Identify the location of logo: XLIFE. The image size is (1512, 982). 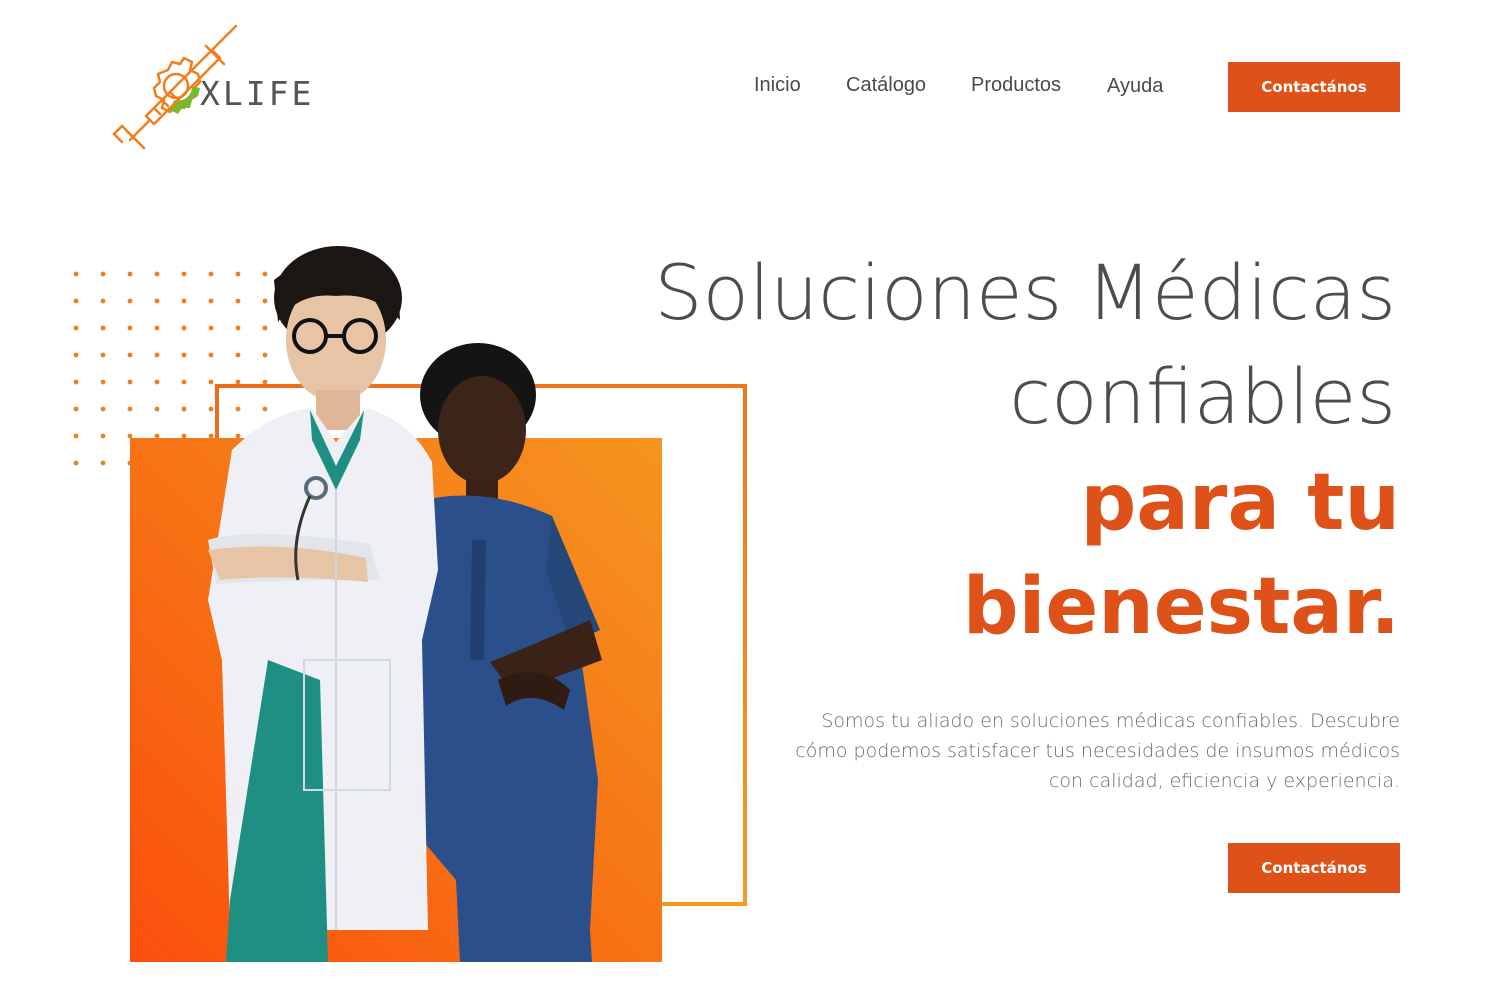
(213, 87).